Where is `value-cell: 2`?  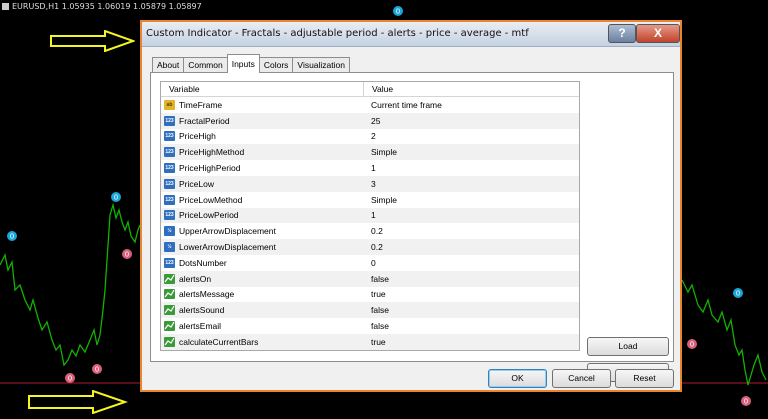 value-cell: 2 is located at coordinates (370, 136).